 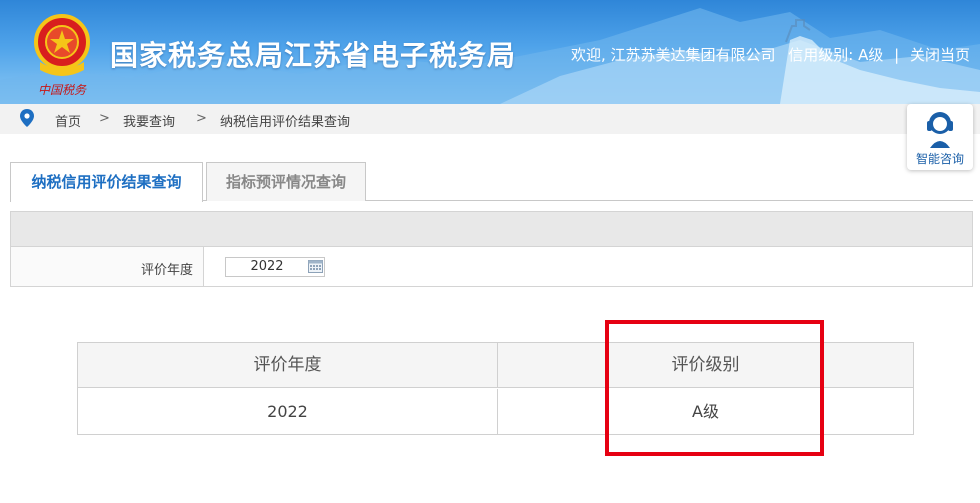 What do you see at coordinates (491, 267) in the screenshot?
I see `query-form-row: 评价年度 2022` at bounding box center [491, 267].